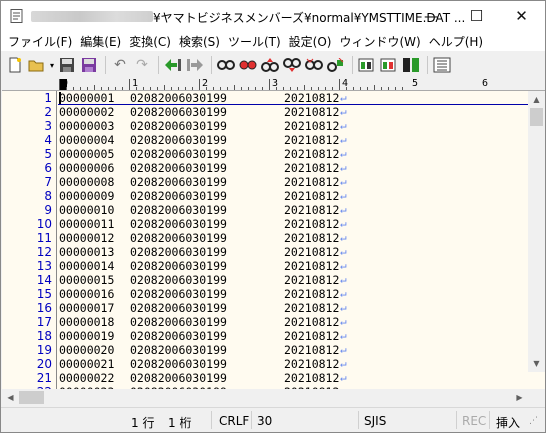  I want to click on record-id: 00000006, so click(87, 168).